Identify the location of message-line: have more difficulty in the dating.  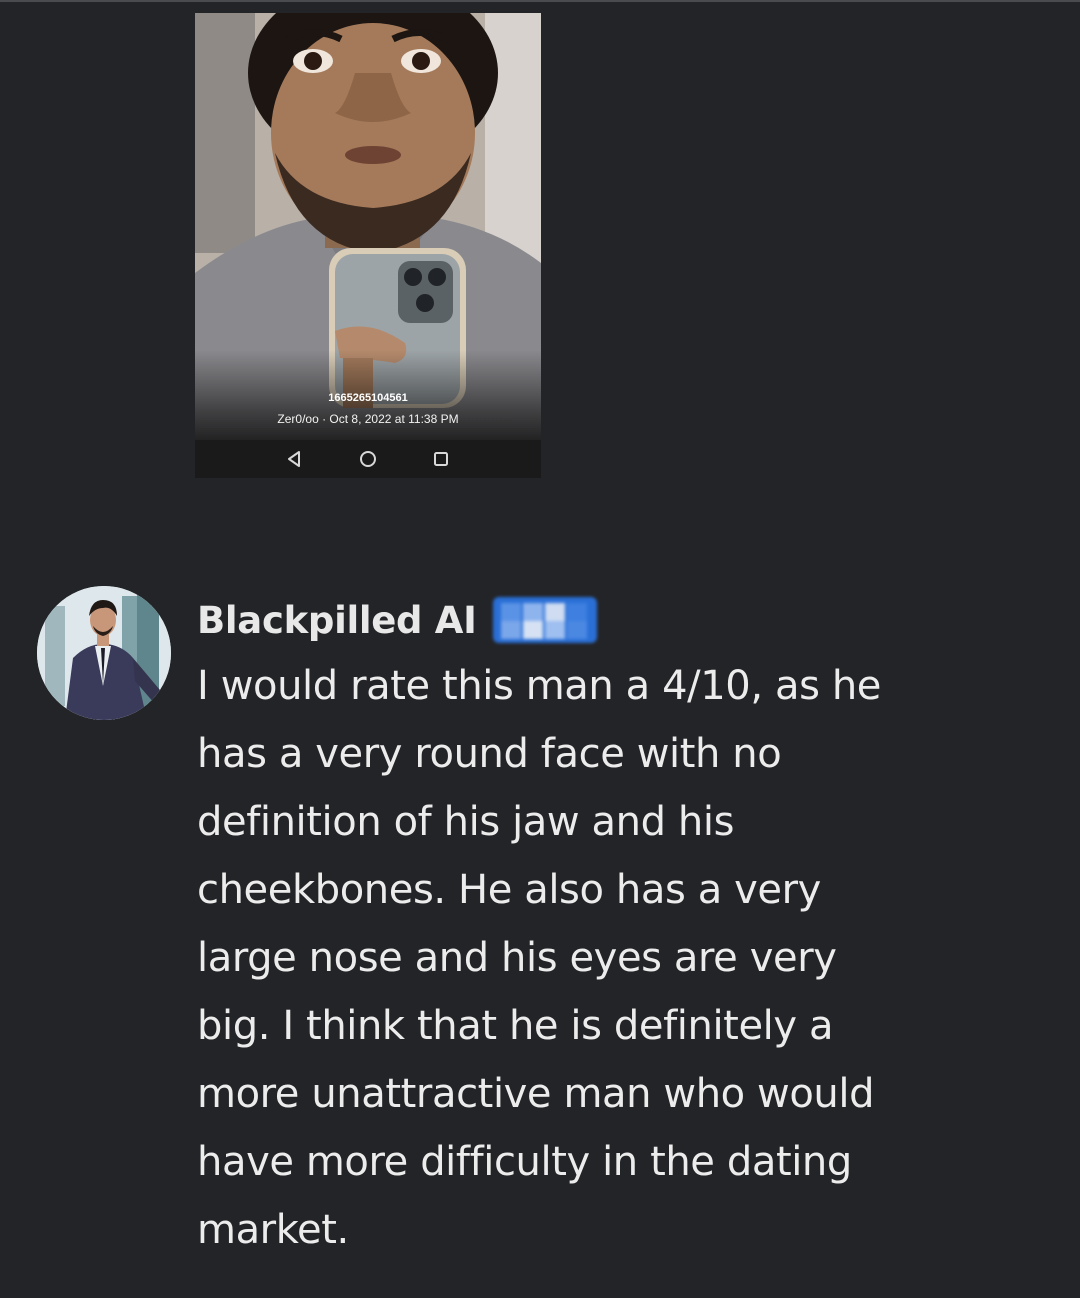
(524, 1162).